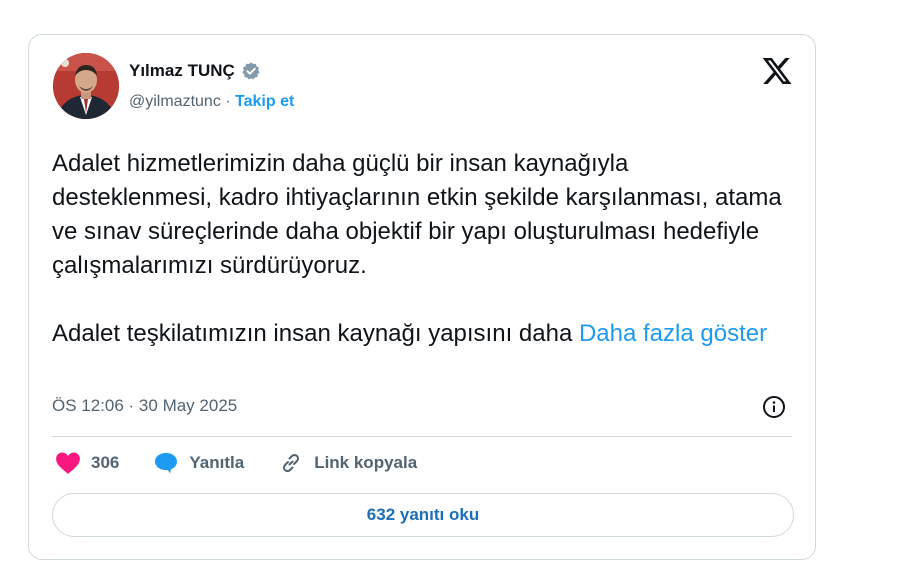 Image resolution: width=900 pixels, height=566 pixels. I want to click on speech-bubble-icon, so click(166, 463).